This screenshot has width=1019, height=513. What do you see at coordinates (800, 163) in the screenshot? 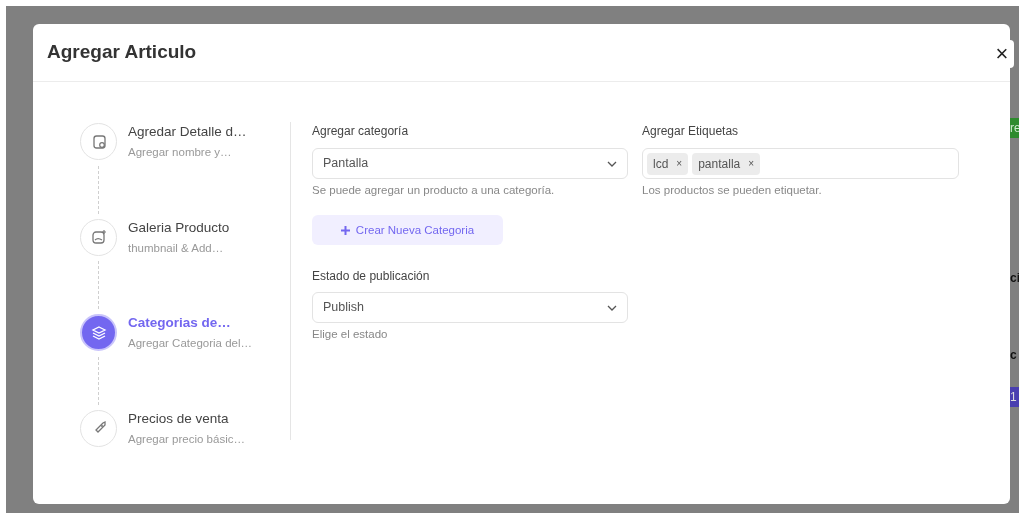
I see `tags-input: lcd × pantalla ×` at bounding box center [800, 163].